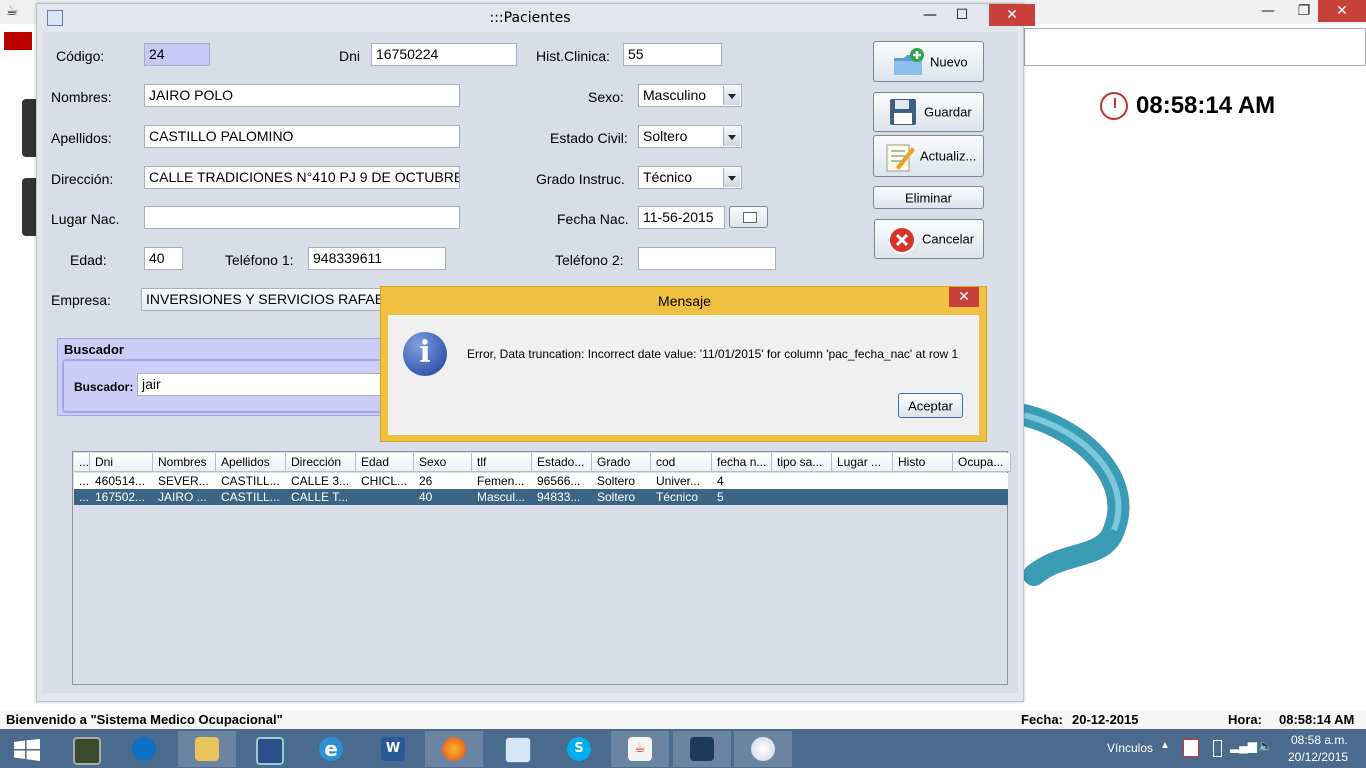 This screenshot has width=1366, height=768. I want to click on aceptar-button: Aceptar, so click(930, 405).